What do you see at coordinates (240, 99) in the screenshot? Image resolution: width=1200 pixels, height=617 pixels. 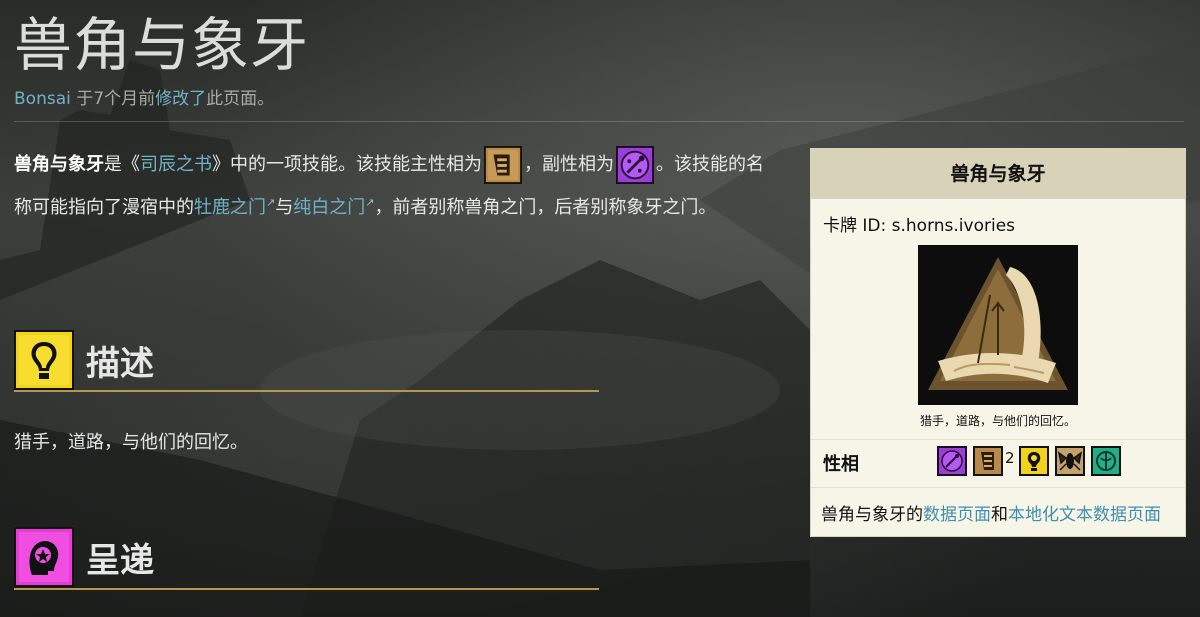 I see `byline-suffix: 此页面。` at bounding box center [240, 99].